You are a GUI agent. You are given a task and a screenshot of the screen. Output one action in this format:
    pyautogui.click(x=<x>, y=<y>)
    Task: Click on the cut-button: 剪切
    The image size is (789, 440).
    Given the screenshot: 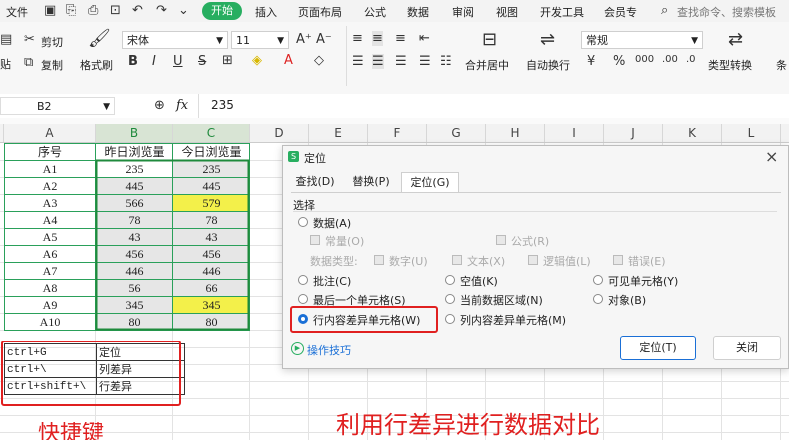 What is the action you would take?
    pyautogui.click(x=52, y=42)
    